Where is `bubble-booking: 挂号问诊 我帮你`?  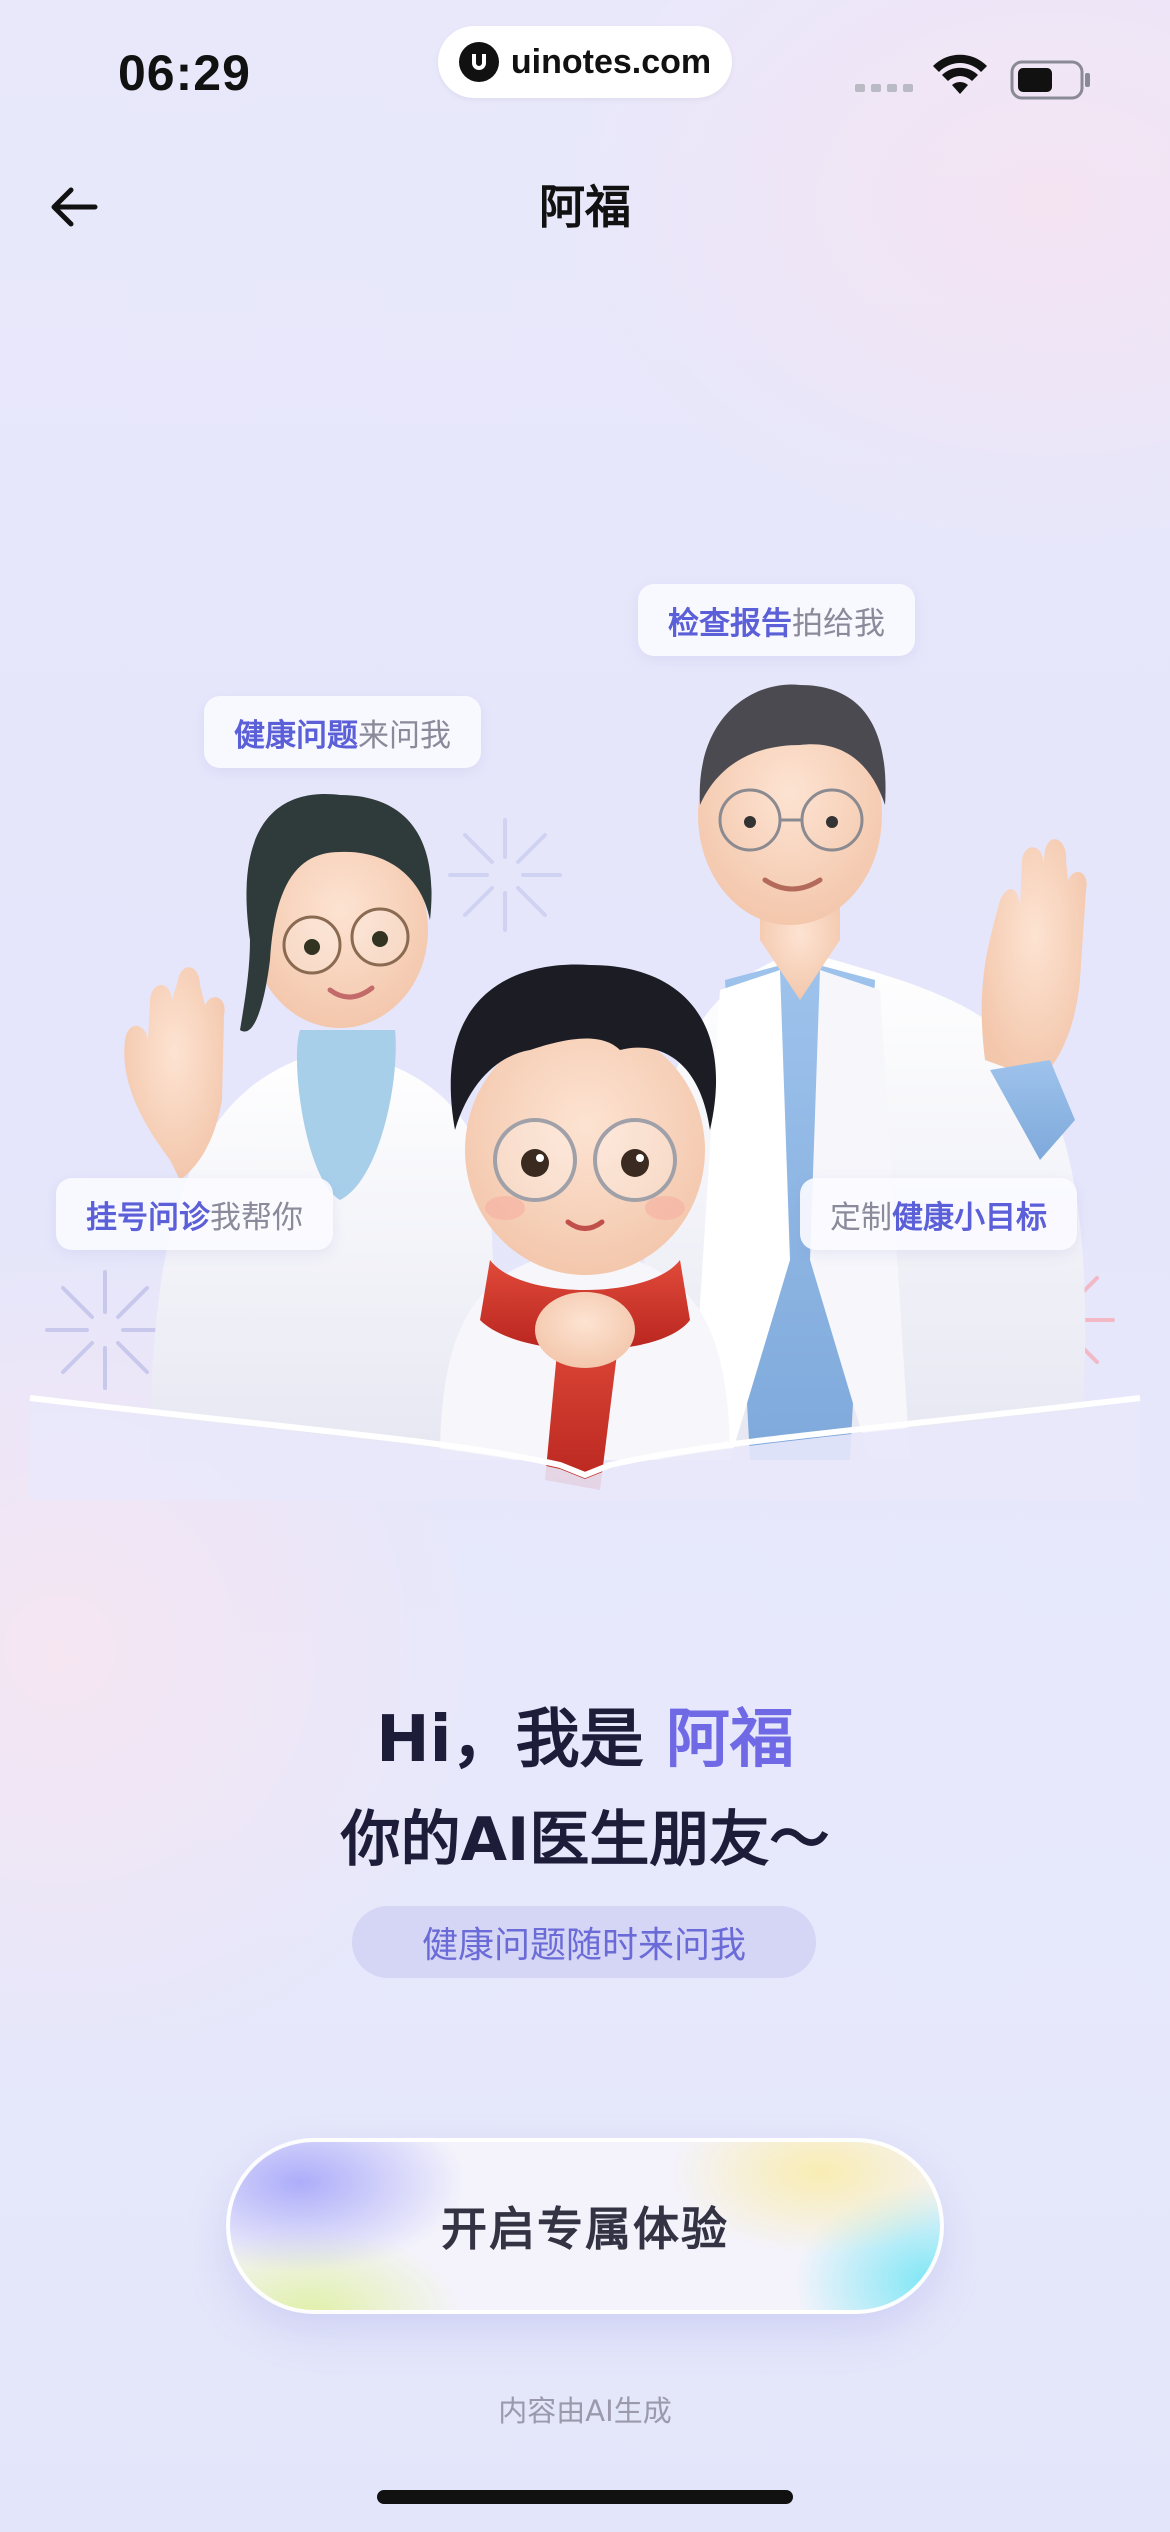 bubble-booking: 挂号问诊 我帮你 is located at coordinates (194, 1214).